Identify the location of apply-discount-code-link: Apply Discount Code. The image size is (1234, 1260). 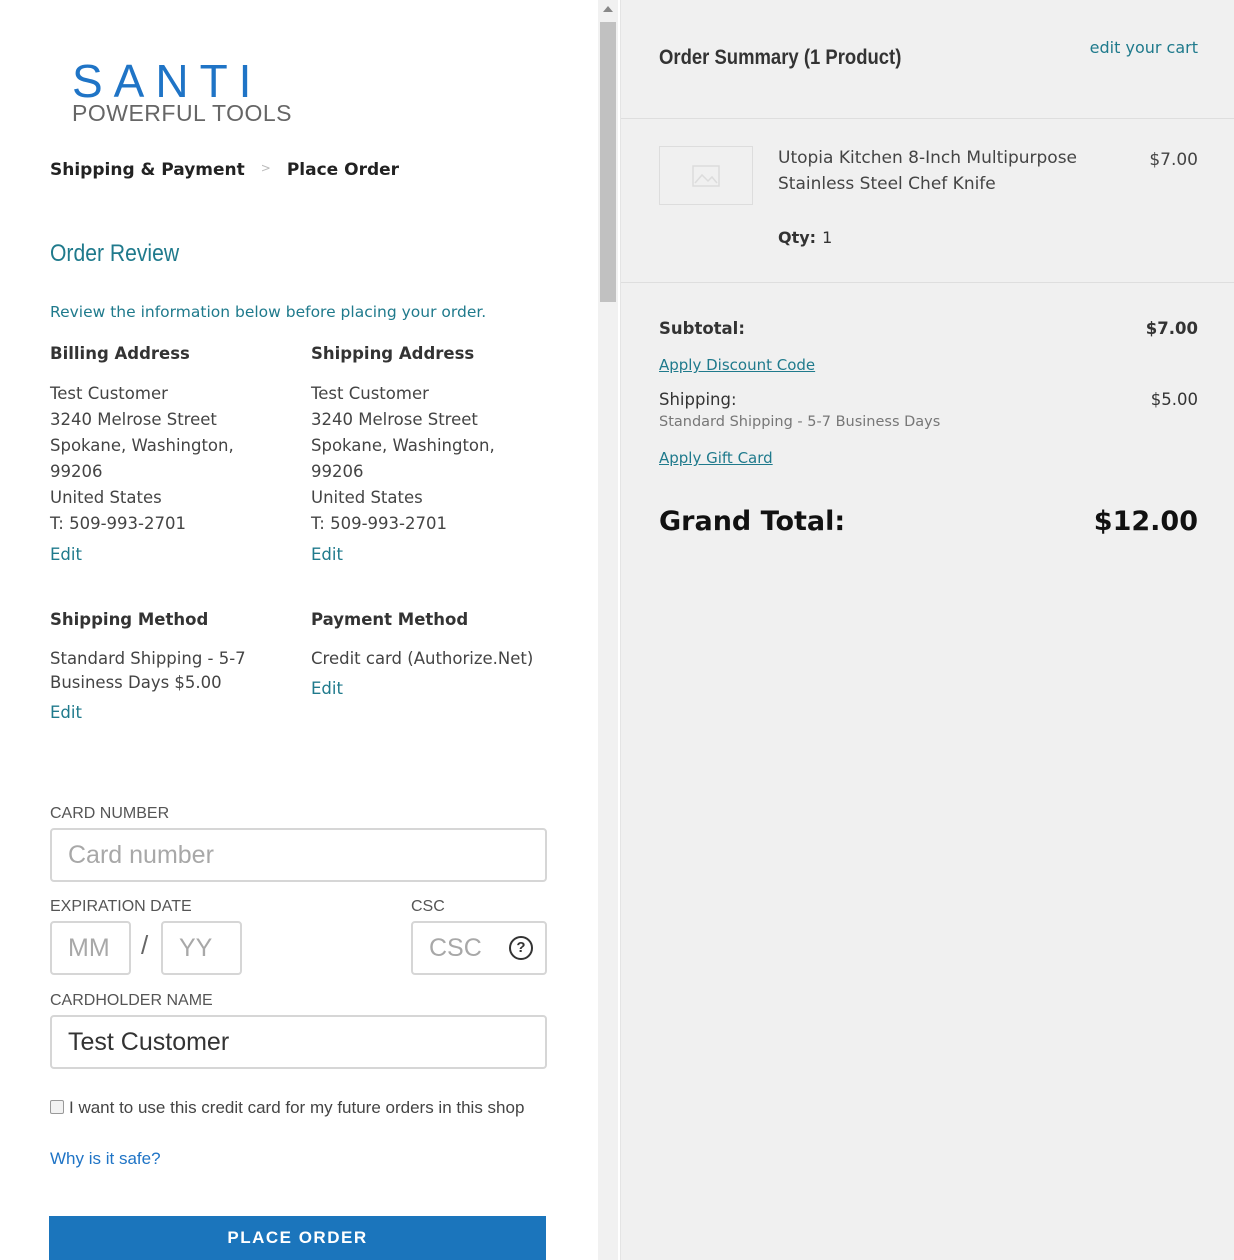
(737, 365).